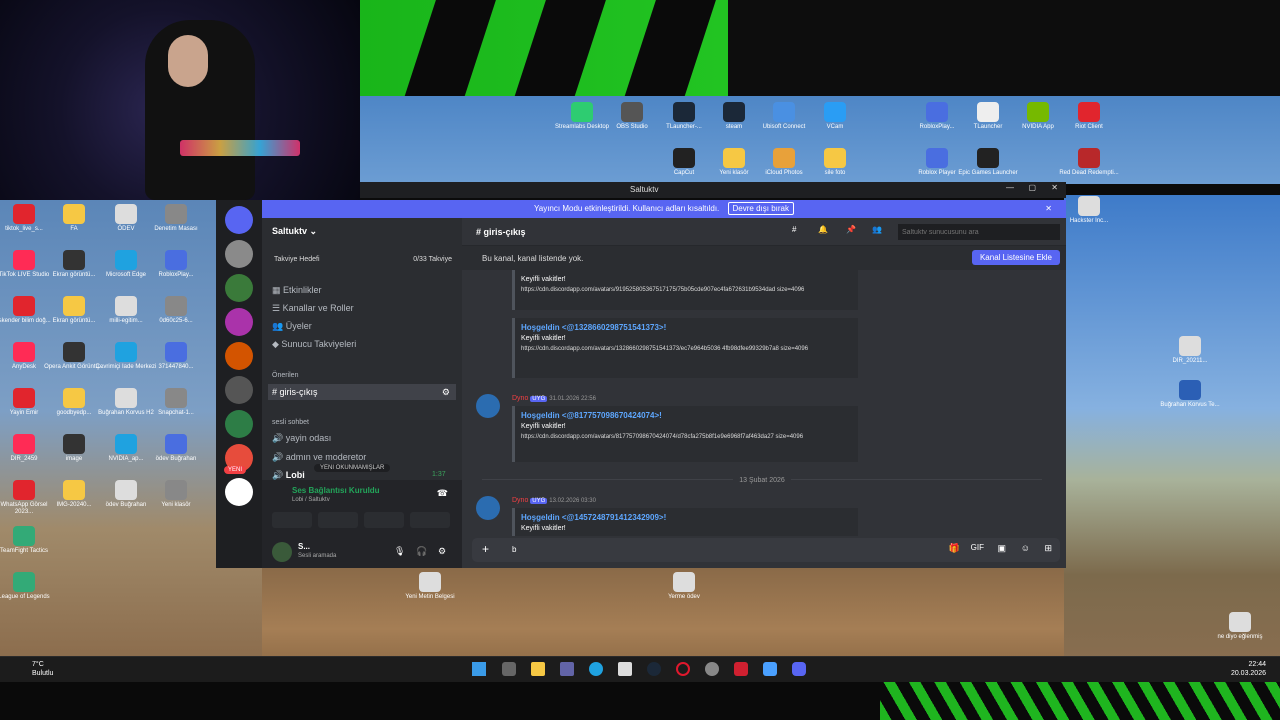 The height and width of the screenshot is (720, 1280). Describe the element at coordinates (239, 220) in the screenshot. I see `home-icon` at that location.